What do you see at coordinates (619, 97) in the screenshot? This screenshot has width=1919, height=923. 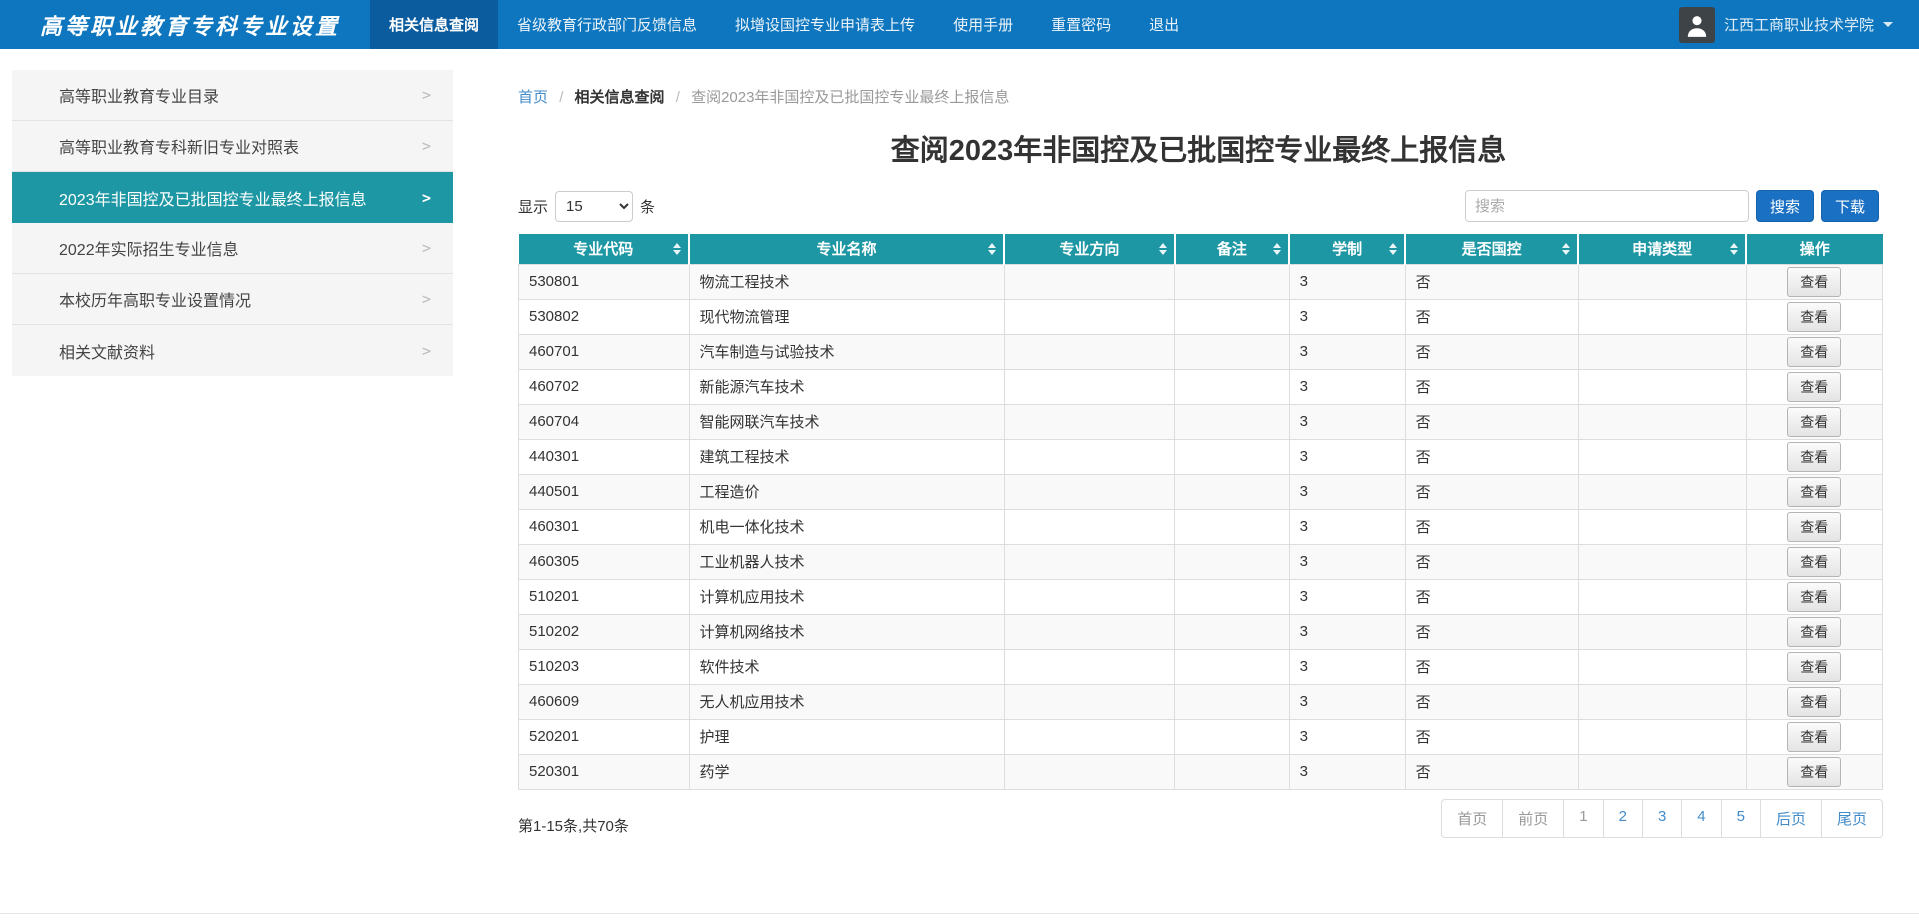 I see `breadcrumb-section: 相关信息查阅` at bounding box center [619, 97].